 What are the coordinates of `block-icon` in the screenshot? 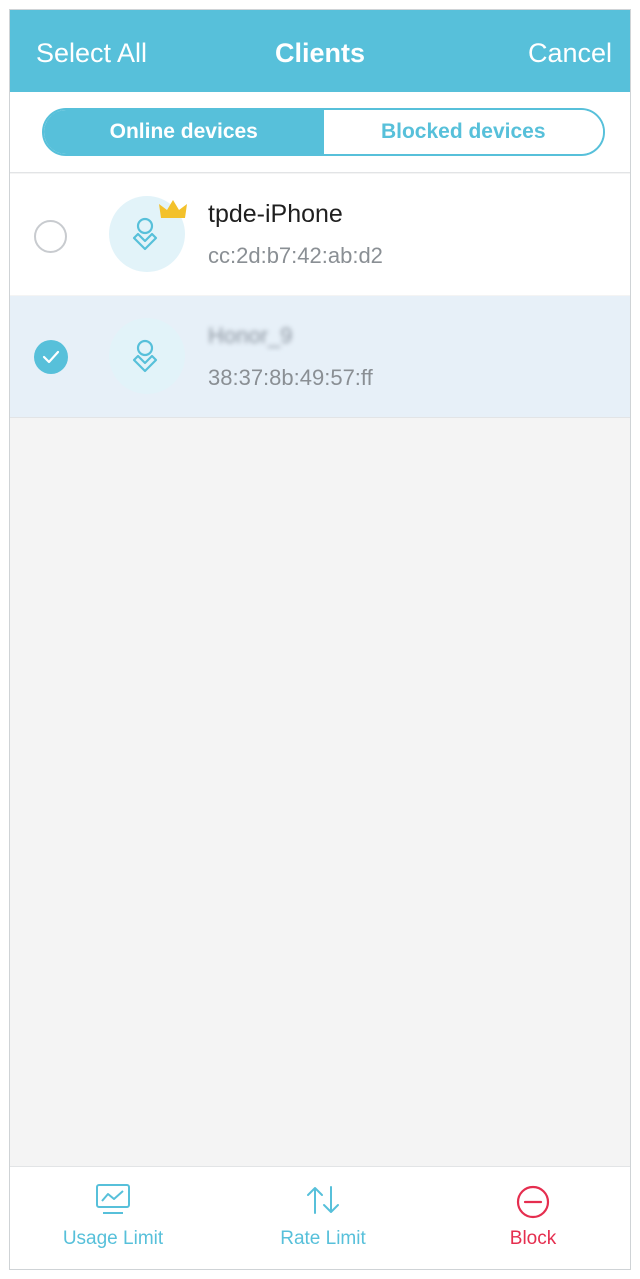 It's located at (533, 1202).